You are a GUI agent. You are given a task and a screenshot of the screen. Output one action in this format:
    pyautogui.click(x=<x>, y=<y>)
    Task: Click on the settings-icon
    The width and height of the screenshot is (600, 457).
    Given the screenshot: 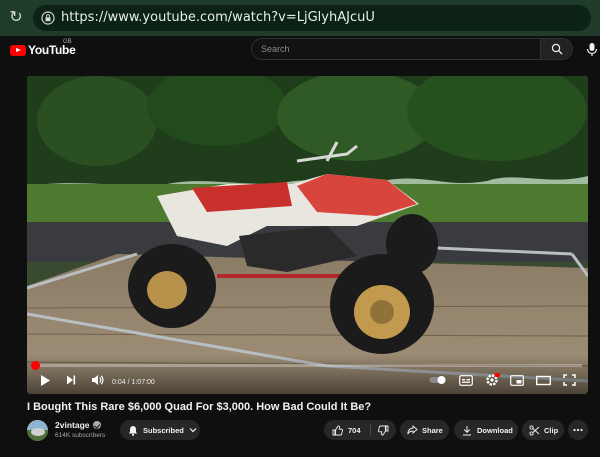 What is the action you would take?
    pyautogui.click(x=492, y=379)
    